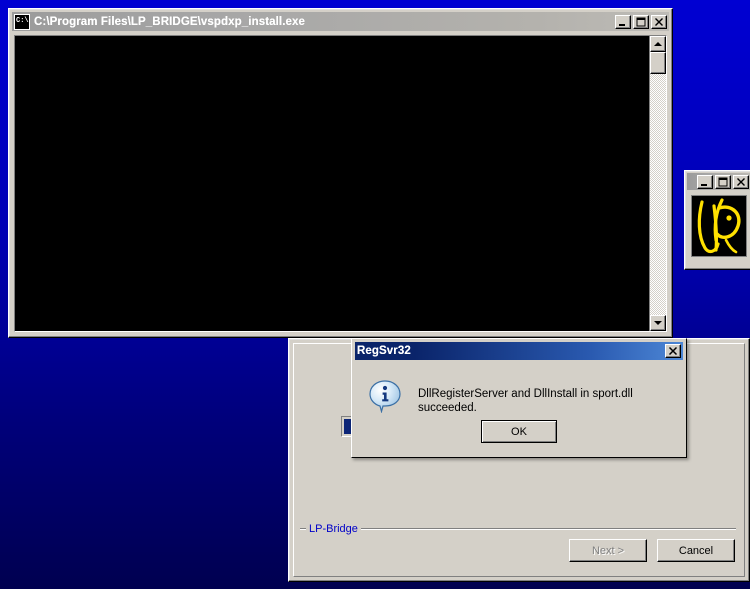  I want to click on console-icon-glyph: C:\, so click(22, 20).